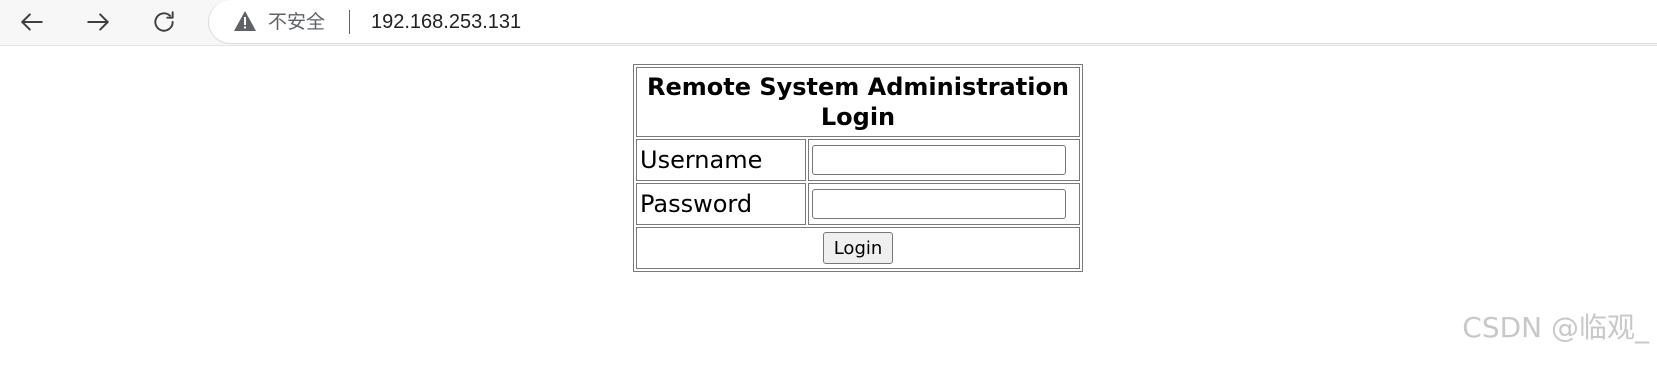 This screenshot has height=374, width=1657. I want to click on address-bar: 不安全 192.168.253.131, so click(932, 22).